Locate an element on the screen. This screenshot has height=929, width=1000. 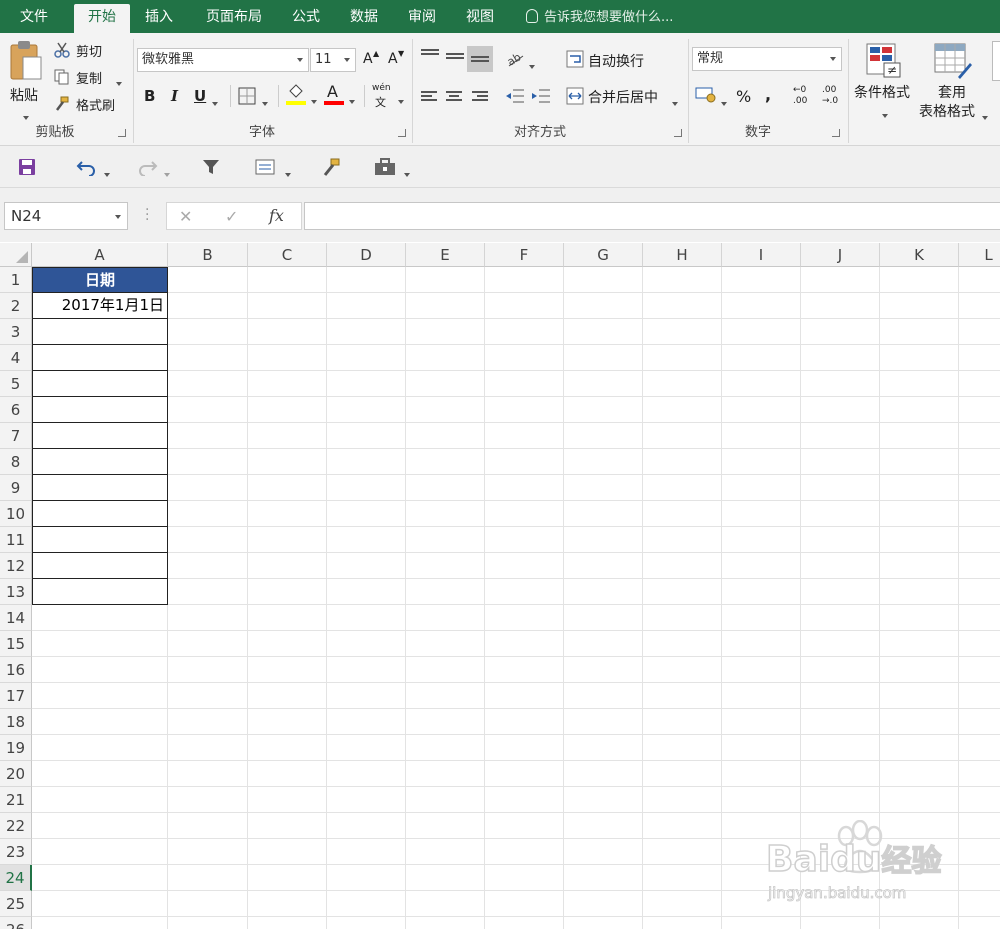
row-header-14: 14 is located at coordinates (16, 618).